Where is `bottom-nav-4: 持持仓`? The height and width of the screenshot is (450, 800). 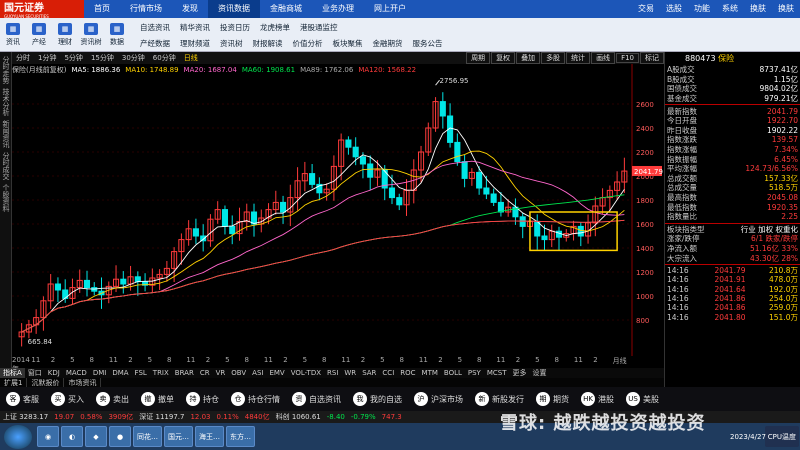 bottom-nav-4: 持持仓 is located at coordinates (202, 399).